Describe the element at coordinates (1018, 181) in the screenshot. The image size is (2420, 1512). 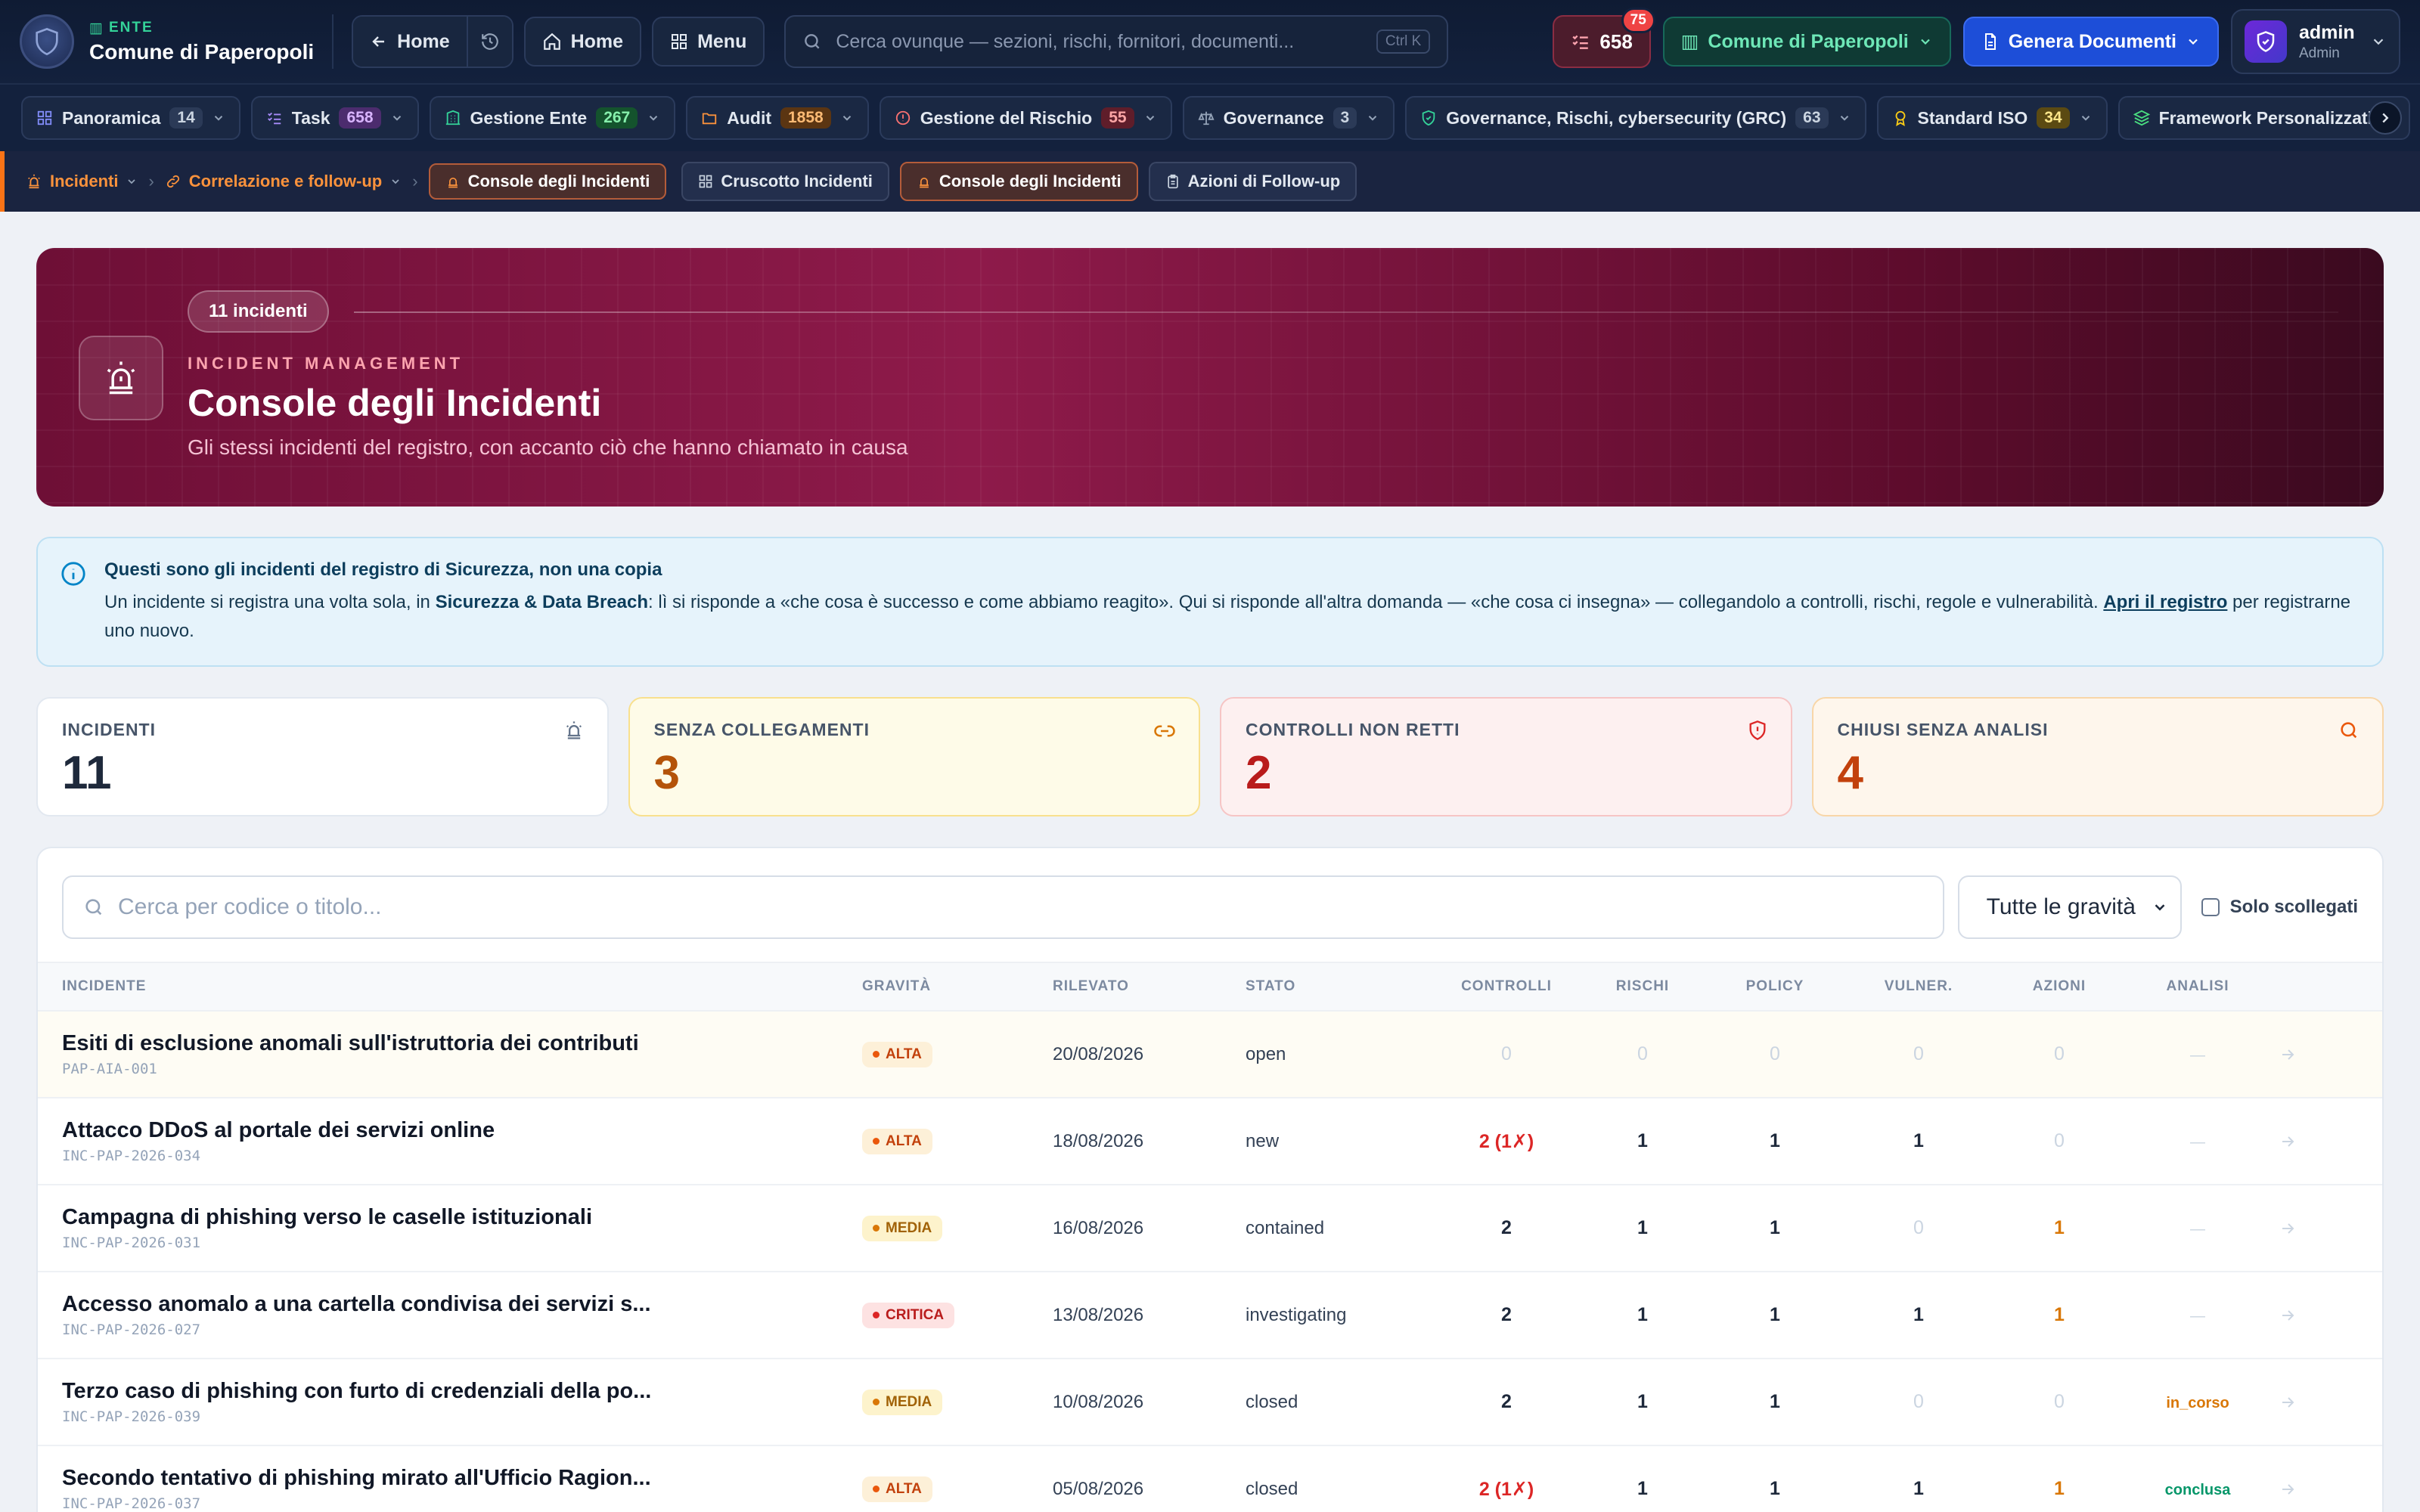
I see `tab-console-incidenti: Console degli Incidenti` at that location.